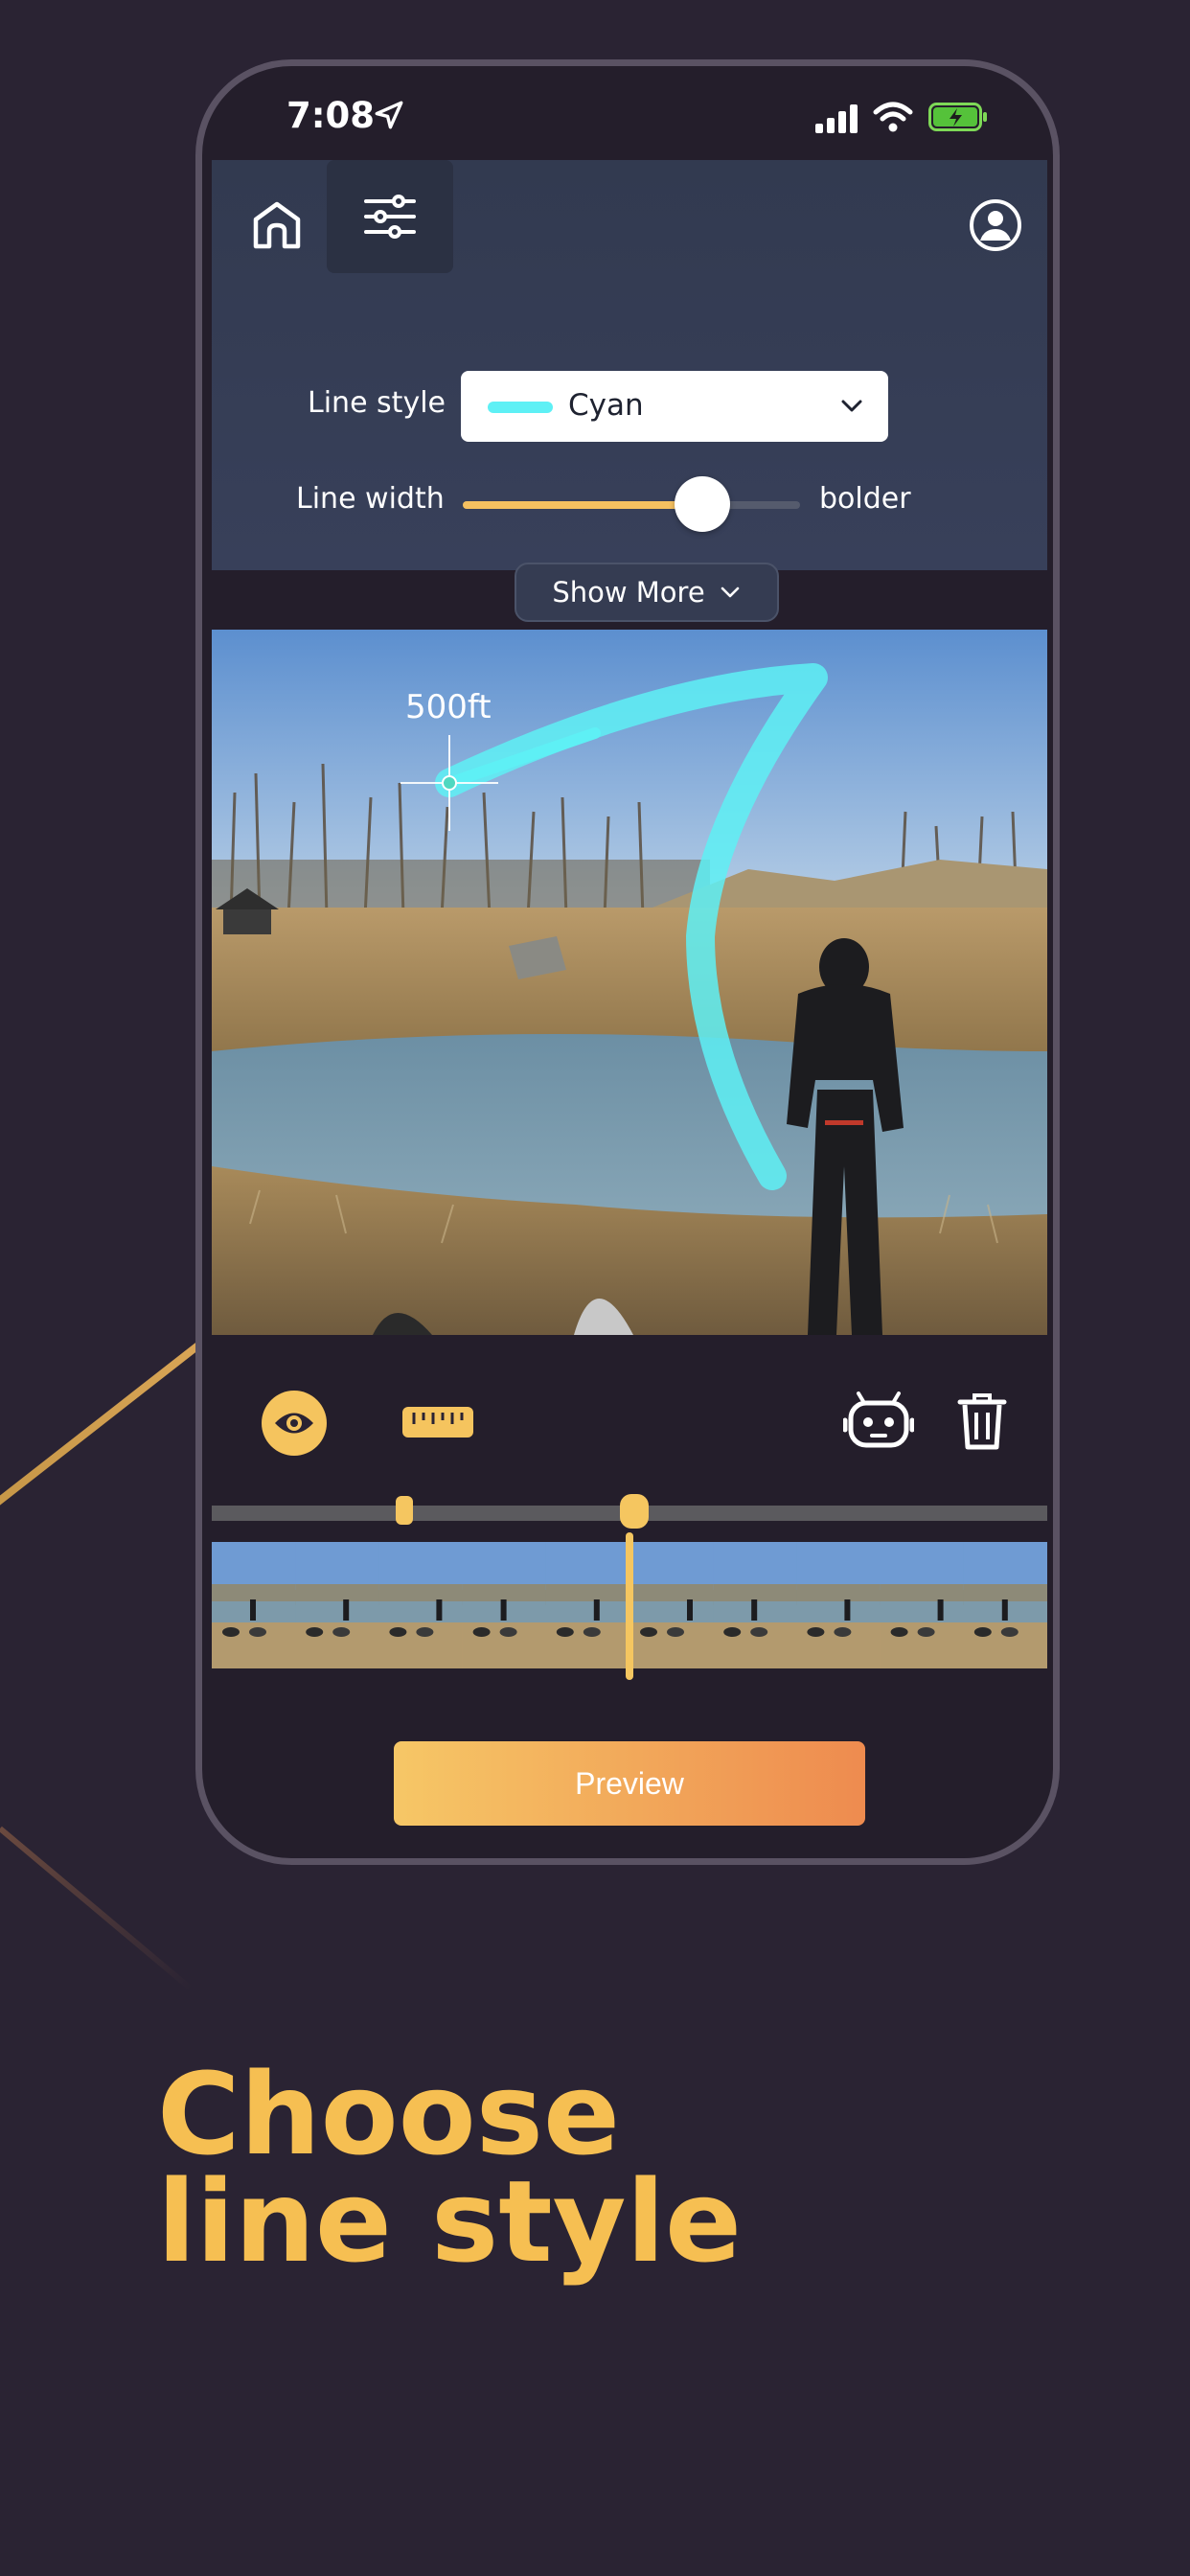  I want to click on home-icon, so click(277, 225).